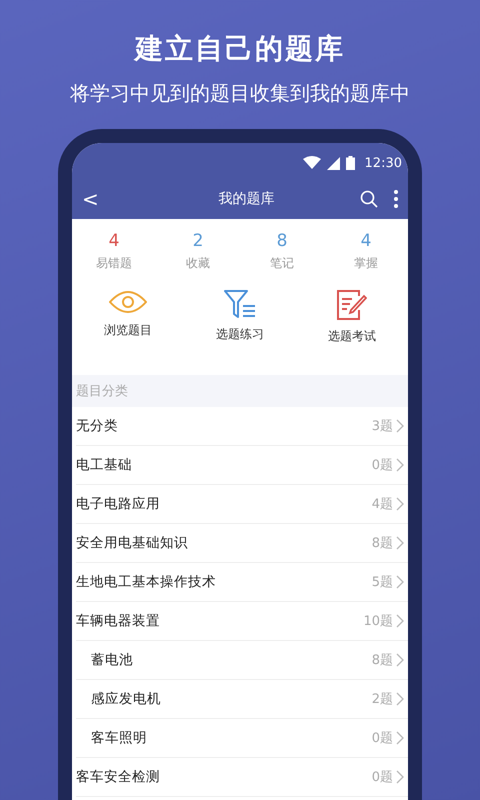 This screenshot has width=480, height=800. What do you see at coordinates (132, 543) in the screenshot?
I see `category-name: 安全用电基础知识` at bounding box center [132, 543].